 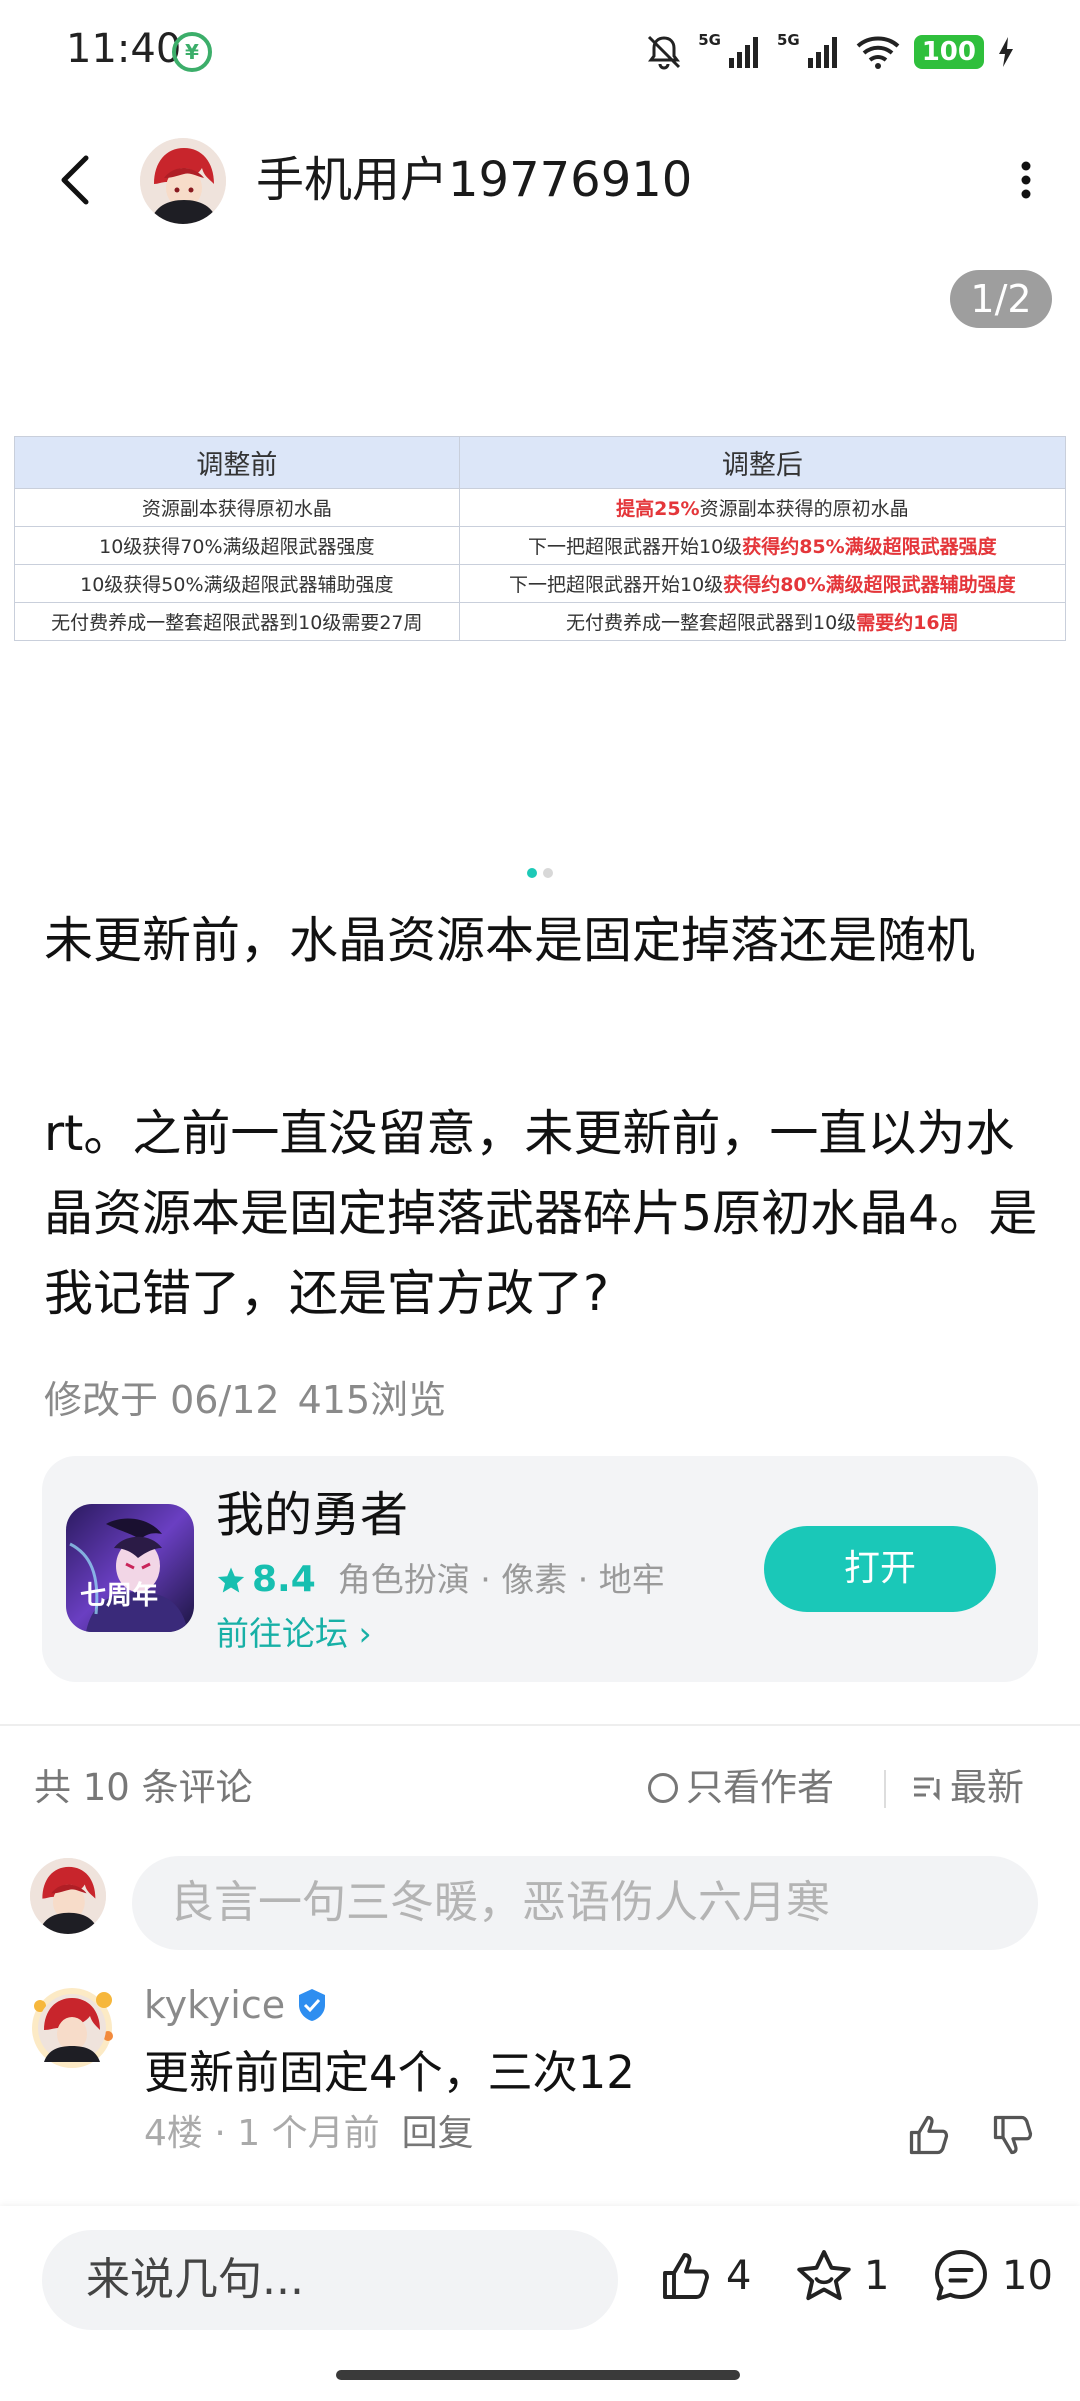 I want to click on radio-circle-icon, so click(x=663, y=1788).